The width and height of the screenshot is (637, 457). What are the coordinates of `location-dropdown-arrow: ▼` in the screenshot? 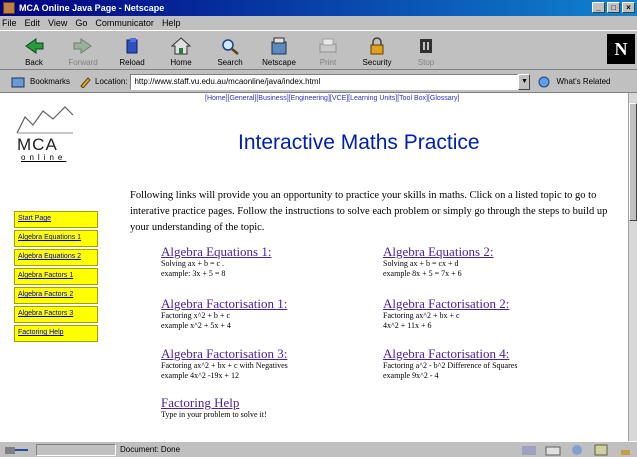 It's located at (524, 81).